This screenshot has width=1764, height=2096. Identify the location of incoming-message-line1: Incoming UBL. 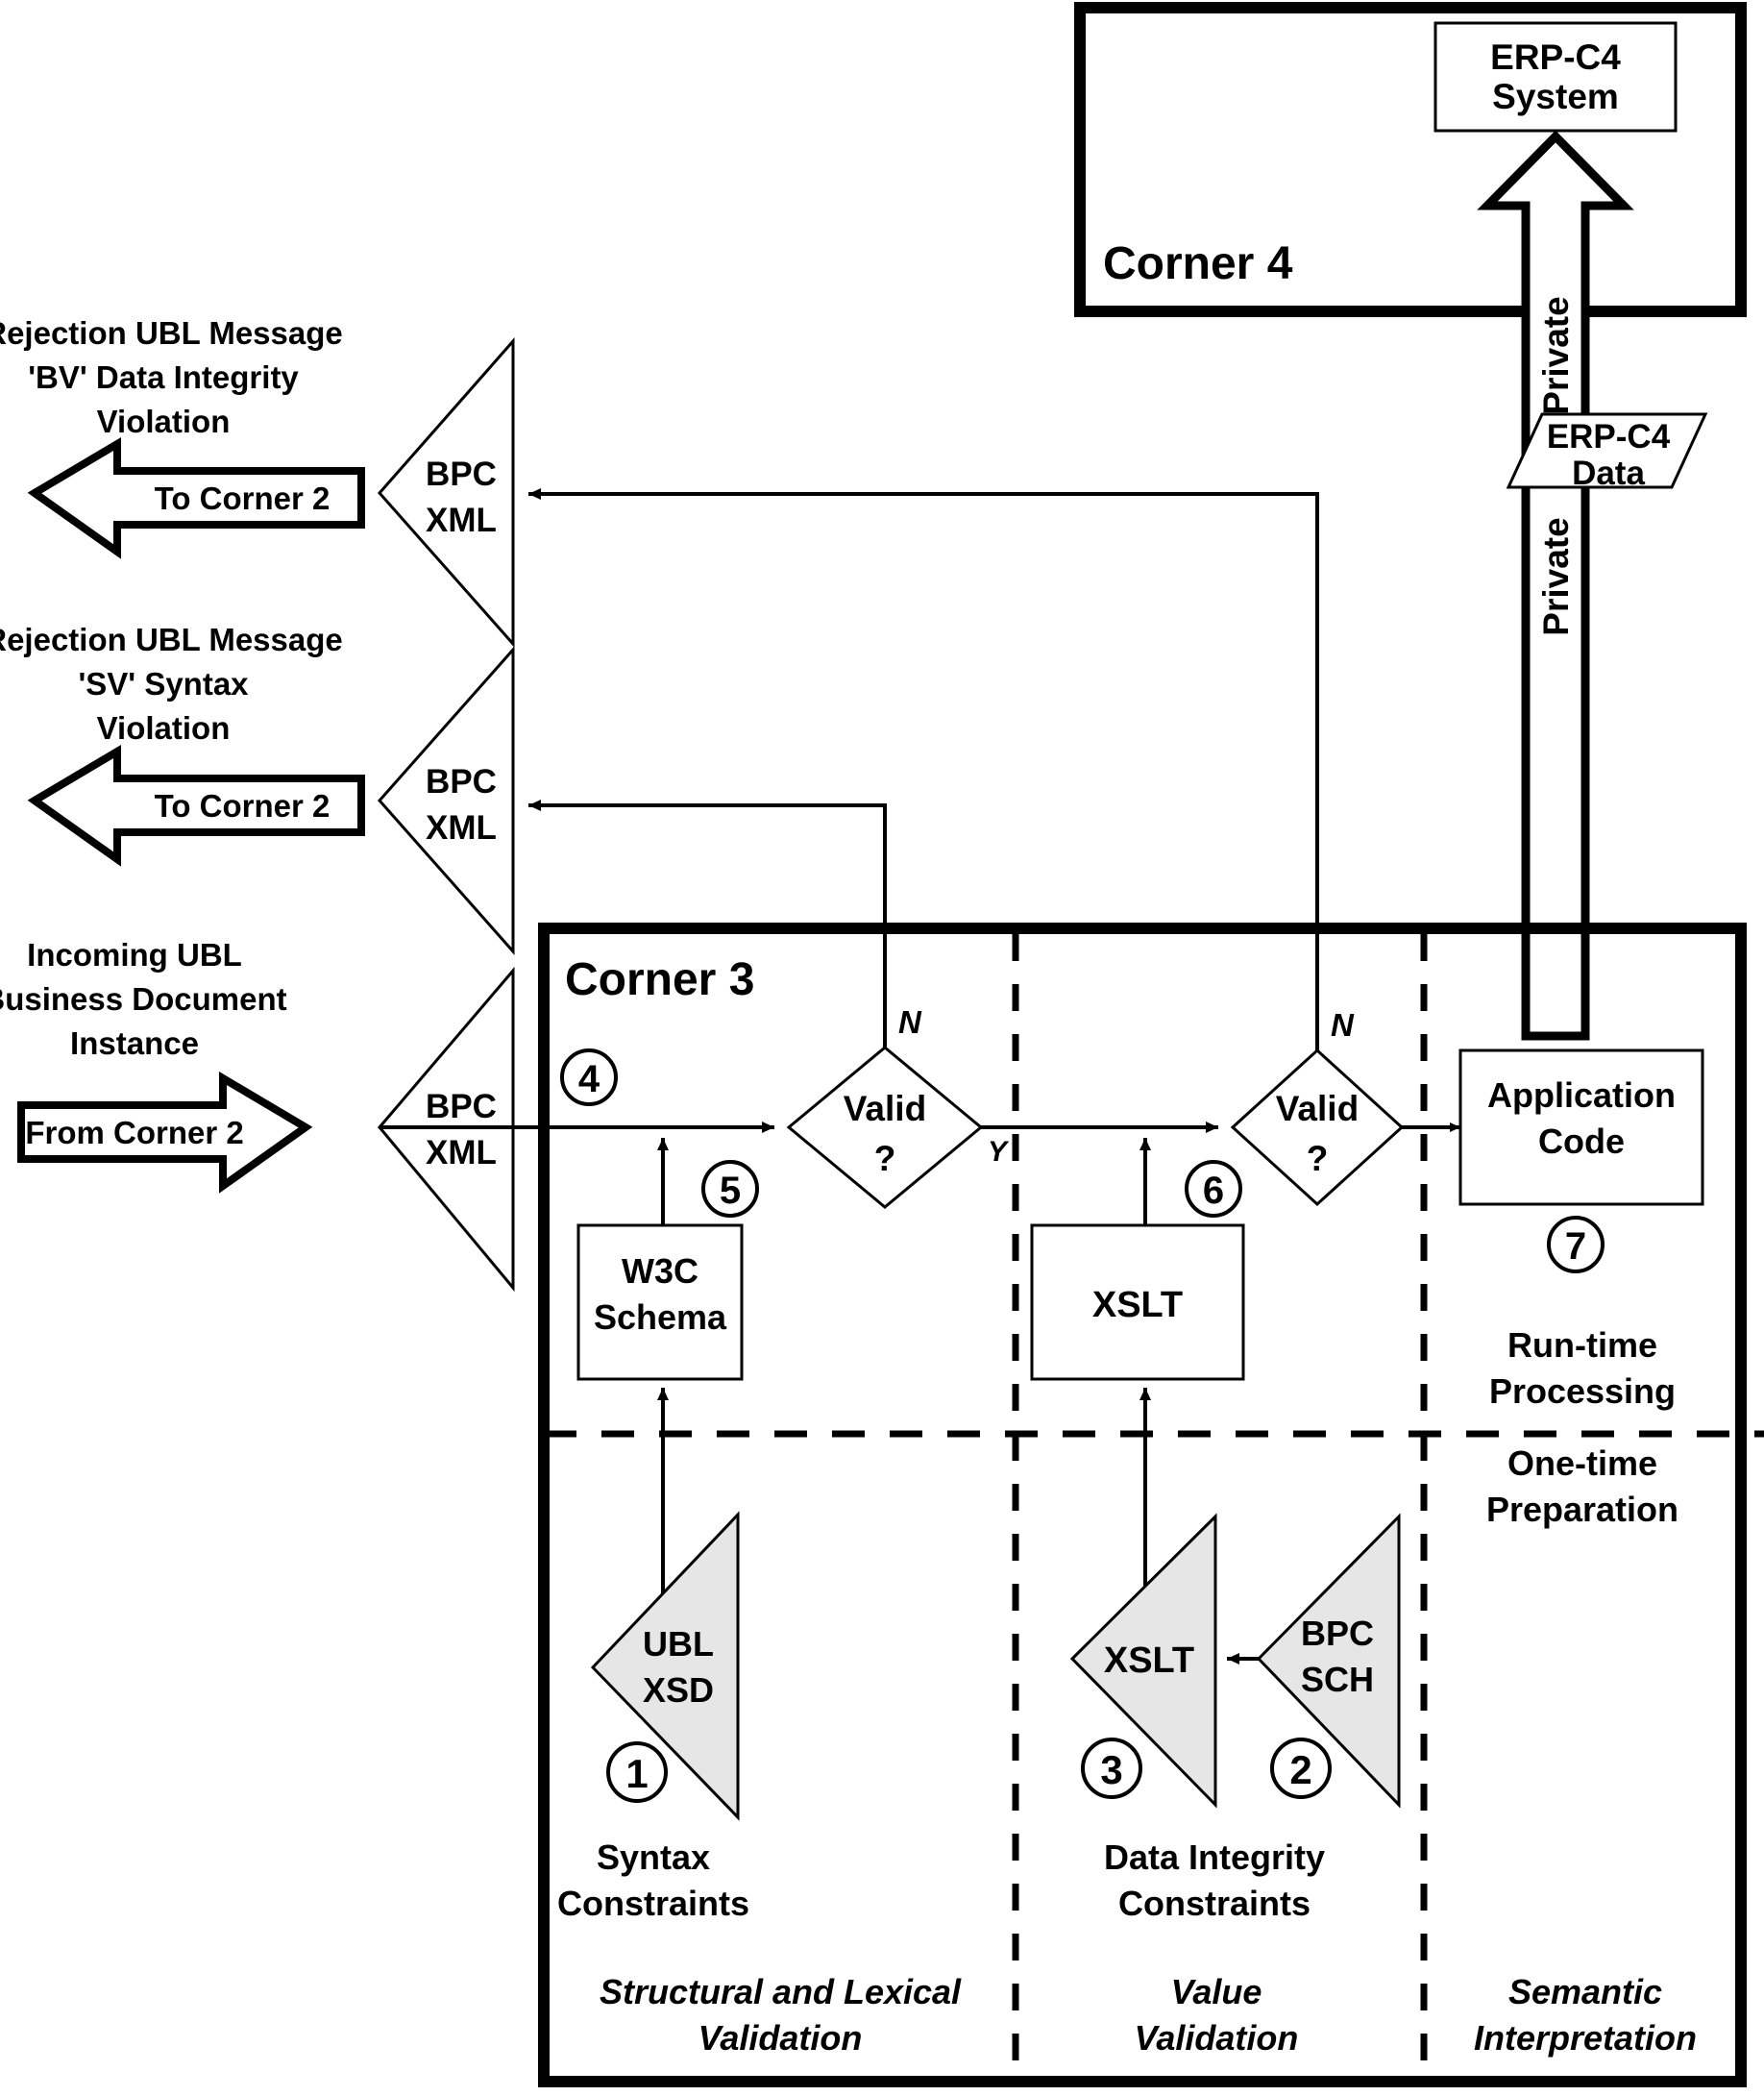
(134, 955).